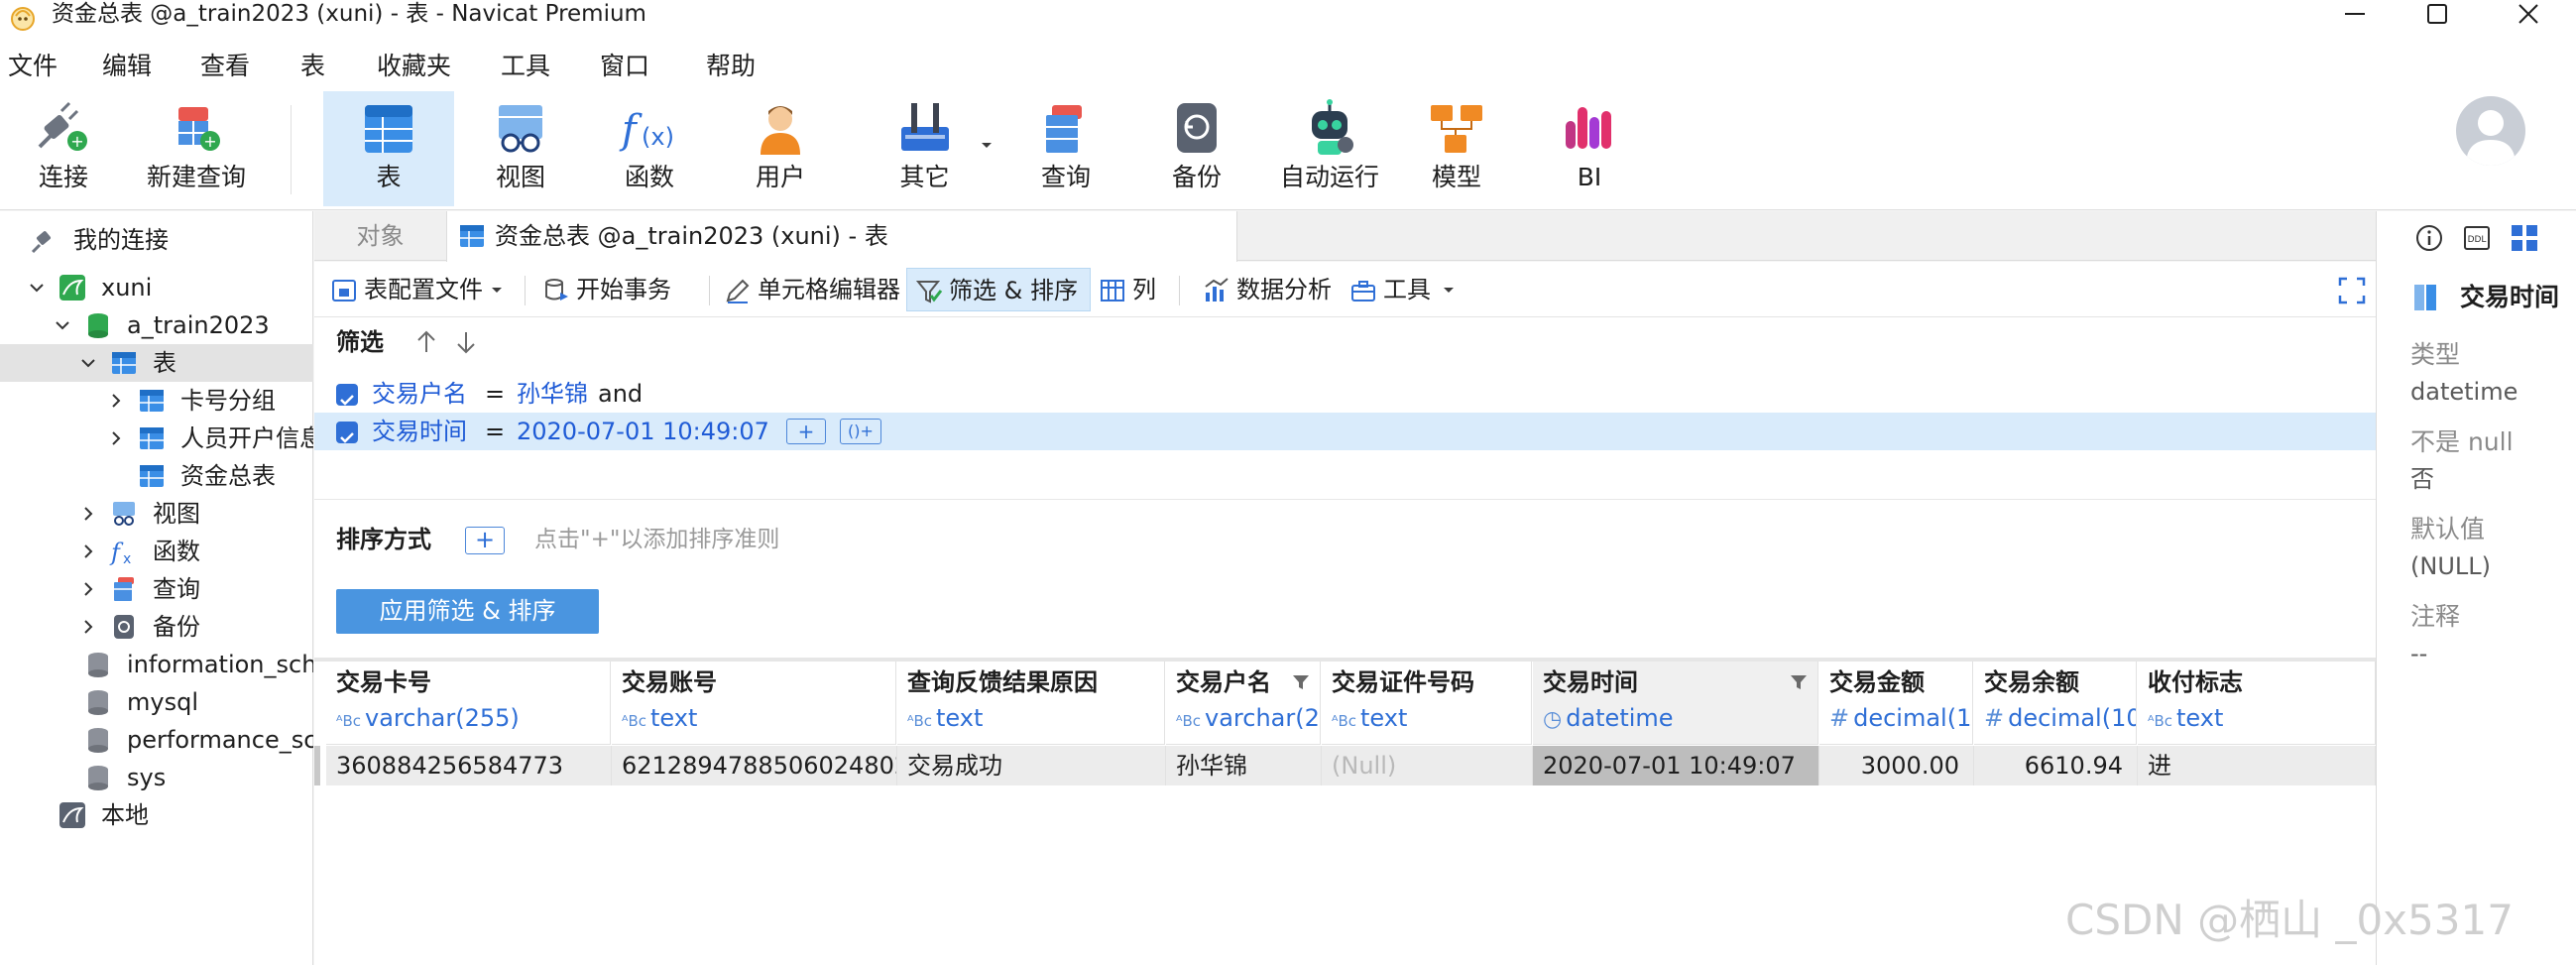 This screenshot has height=965, width=2576. What do you see at coordinates (156, 589) in the screenshot?
I see `tree-queries-node: 查询` at bounding box center [156, 589].